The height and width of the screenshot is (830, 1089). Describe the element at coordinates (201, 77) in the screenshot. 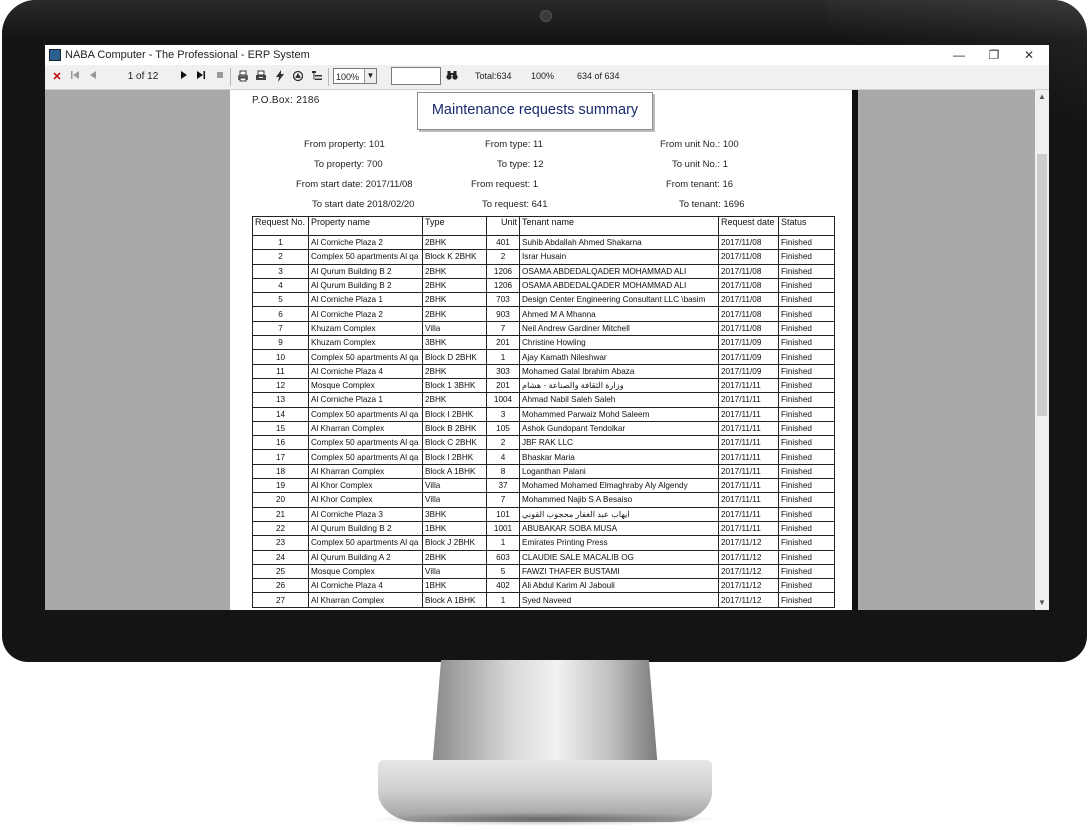

I see `last-page-icon` at that location.